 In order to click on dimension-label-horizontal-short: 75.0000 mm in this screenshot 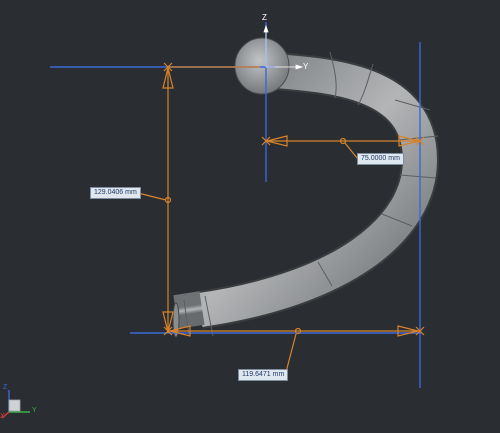, I will do `click(380, 159)`.